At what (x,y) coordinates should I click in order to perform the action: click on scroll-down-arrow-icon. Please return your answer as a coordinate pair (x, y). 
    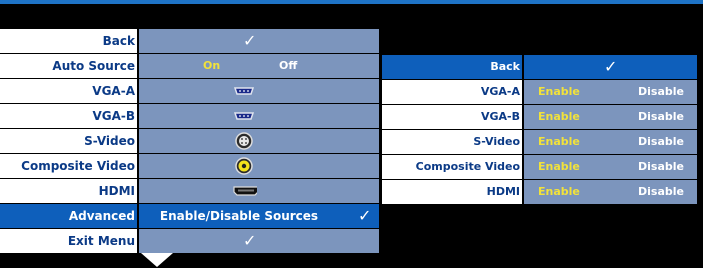
    Looking at the image, I should click on (157, 260).